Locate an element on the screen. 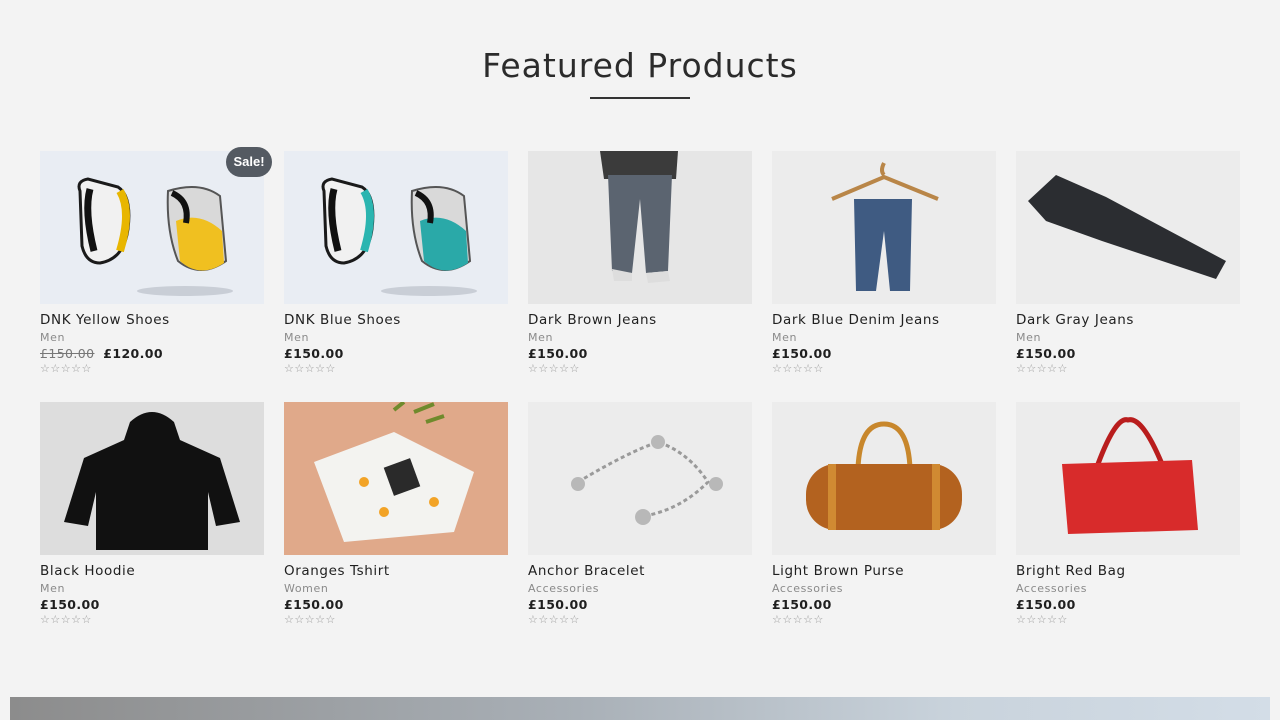  sale-price: £120.00 is located at coordinates (133, 353).